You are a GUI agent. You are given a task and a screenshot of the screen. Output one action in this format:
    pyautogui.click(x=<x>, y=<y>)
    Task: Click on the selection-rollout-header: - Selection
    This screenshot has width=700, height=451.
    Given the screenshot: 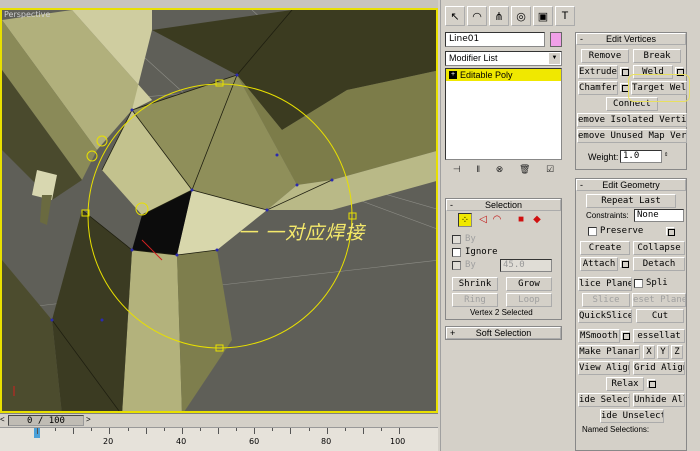 What is the action you would take?
    pyautogui.click(x=503, y=205)
    